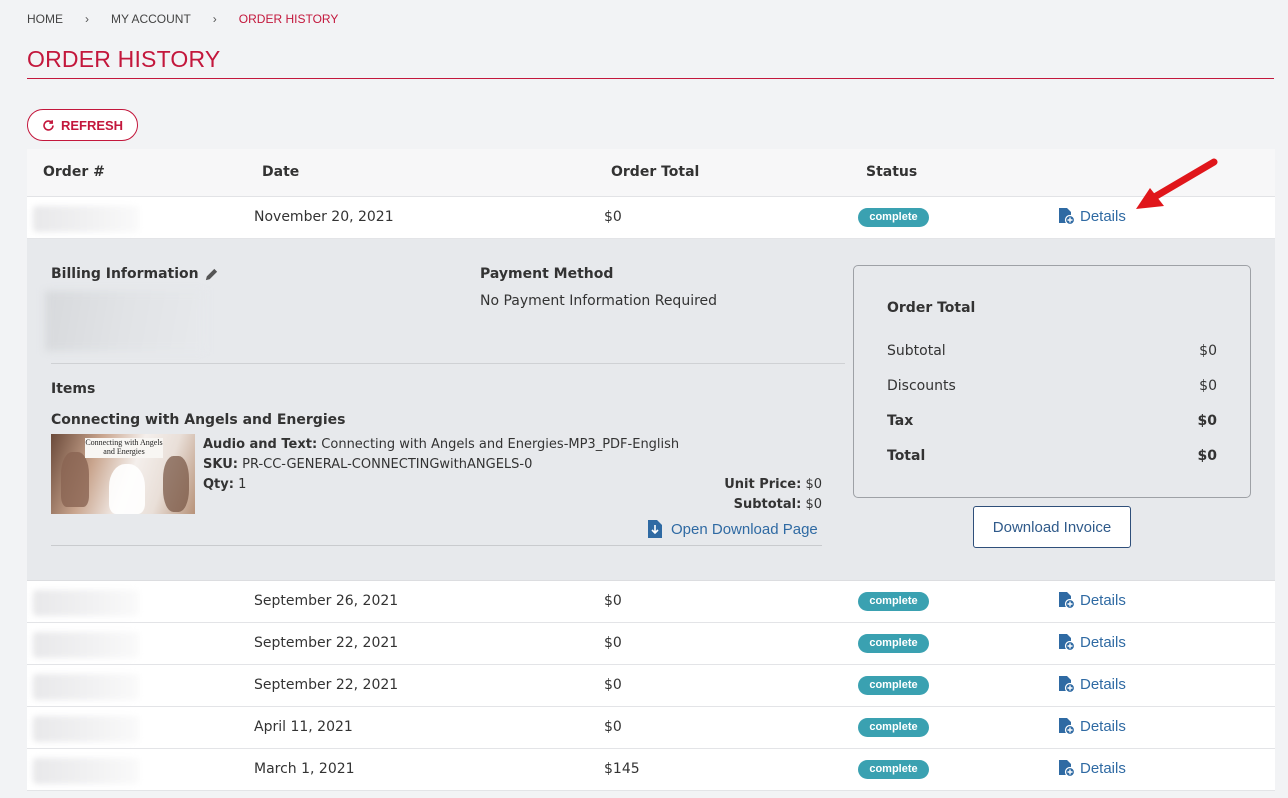 The image size is (1288, 798). I want to click on breadcrumb: HOME › MY ACCOUNT › ORDER HISTORY, so click(182, 19).